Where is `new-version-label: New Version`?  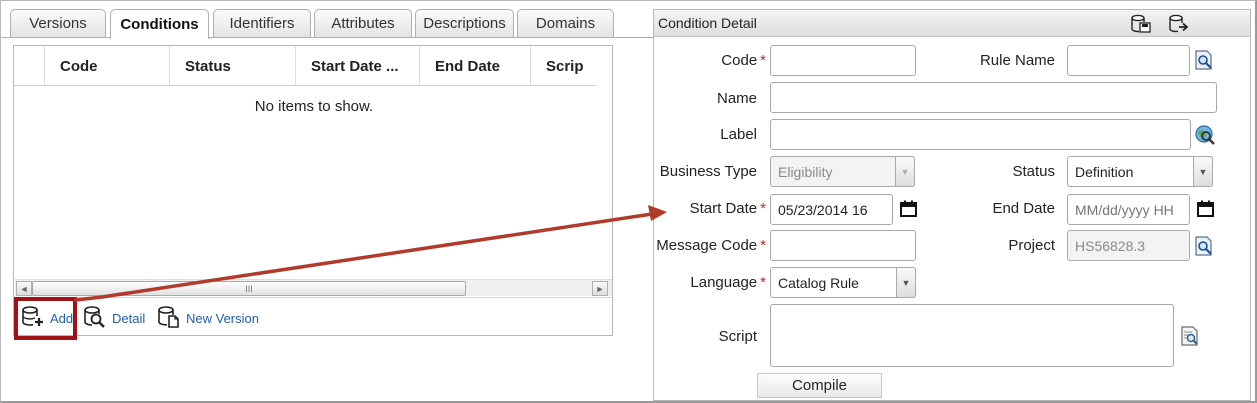
new-version-label: New Version is located at coordinates (222, 318).